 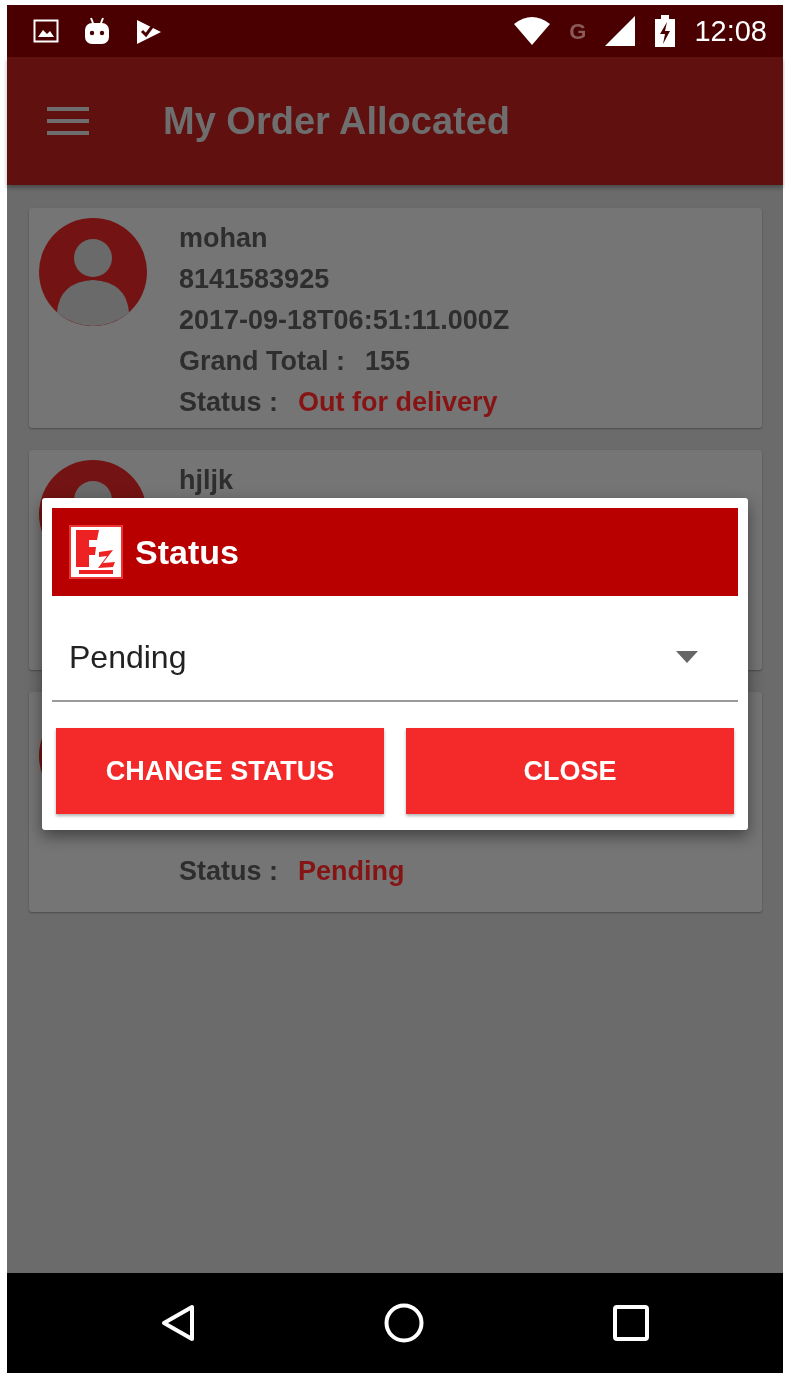 What do you see at coordinates (730, 31) in the screenshot?
I see `clock-time: 12:08` at bounding box center [730, 31].